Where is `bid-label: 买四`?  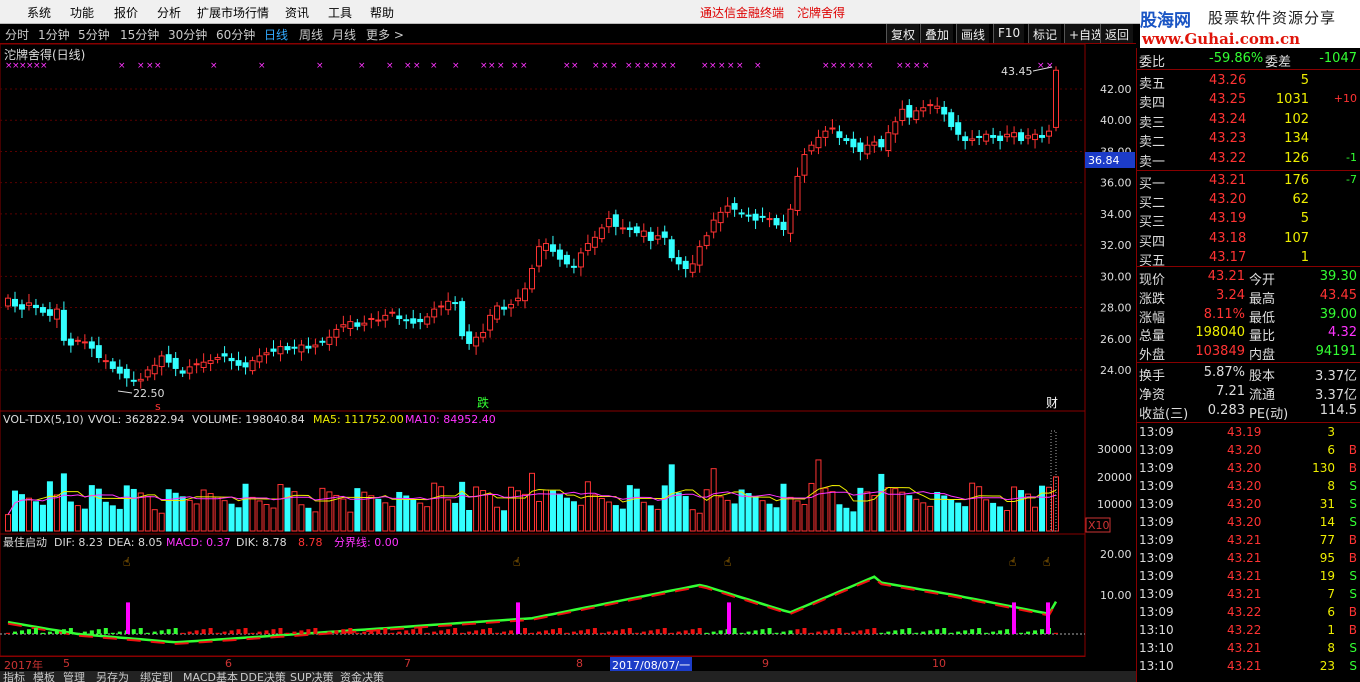 bid-label: 买四 is located at coordinates (1152, 242).